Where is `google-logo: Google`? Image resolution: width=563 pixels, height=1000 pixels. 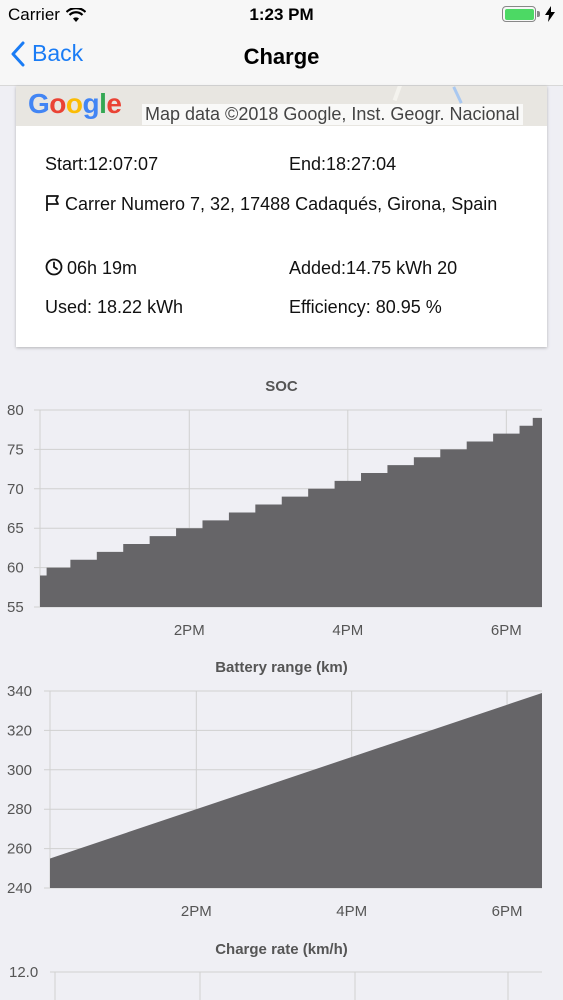
google-logo: Google is located at coordinates (75, 103).